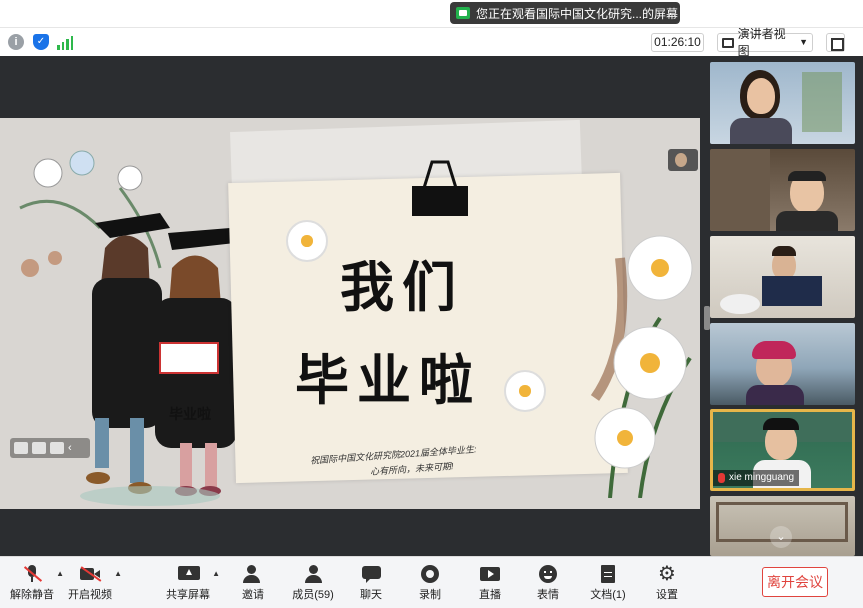  Describe the element at coordinates (677, 42) in the screenshot. I see `meeting-timer: 01:26:10` at that location.